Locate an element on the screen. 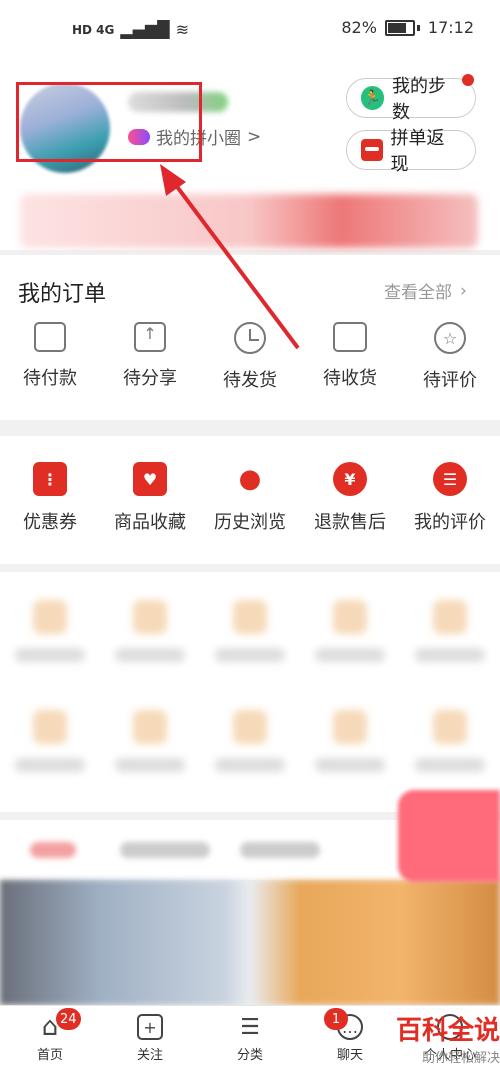 Image resolution: width=500 pixels, height=1071 pixels. order-item-label: 待付款 is located at coordinates (50, 378).